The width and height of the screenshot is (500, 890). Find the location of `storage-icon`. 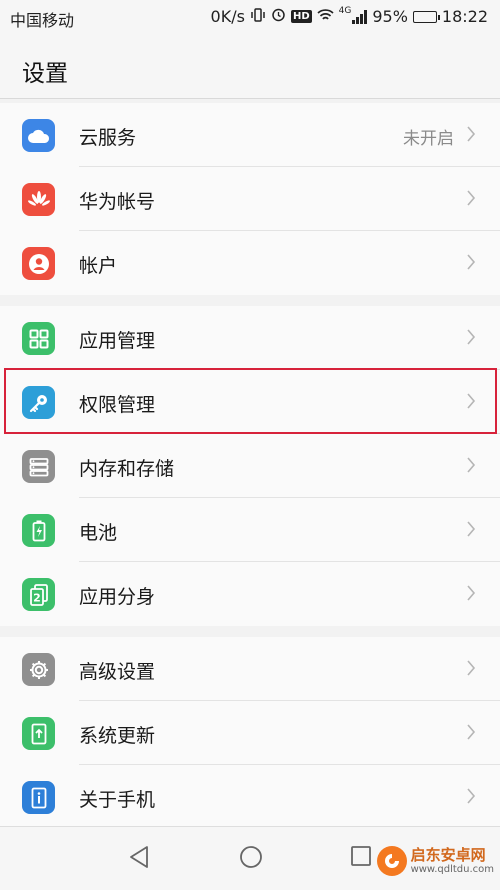

storage-icon is located at coordinates (38, 466).